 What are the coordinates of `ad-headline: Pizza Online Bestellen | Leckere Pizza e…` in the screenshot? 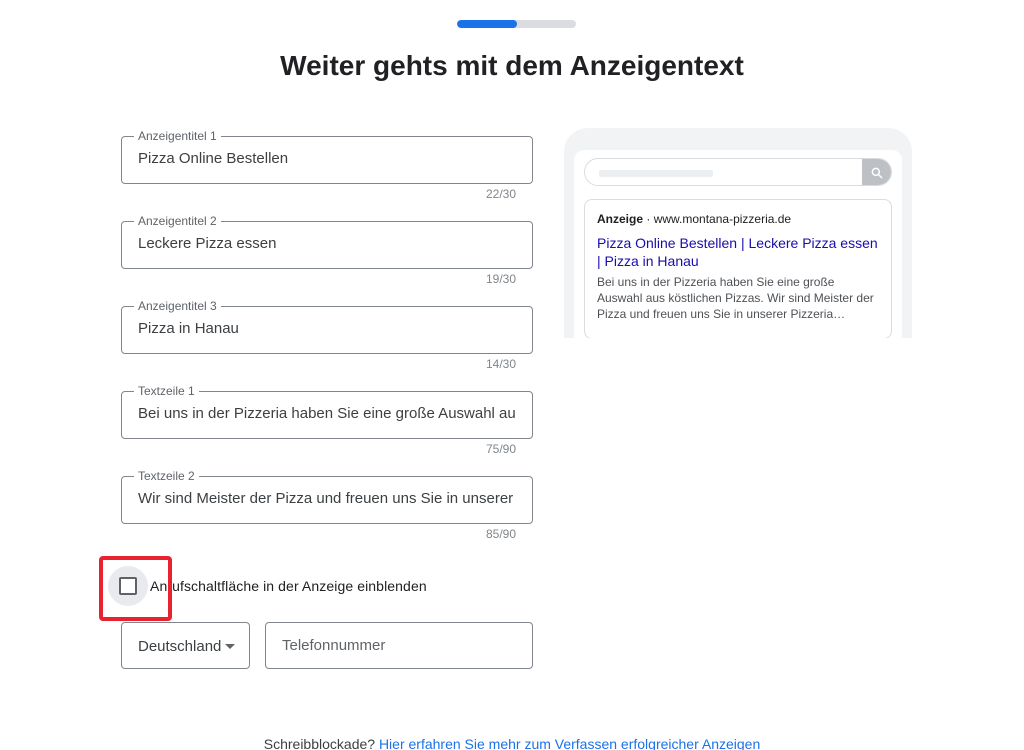 It's located at (737, 252).